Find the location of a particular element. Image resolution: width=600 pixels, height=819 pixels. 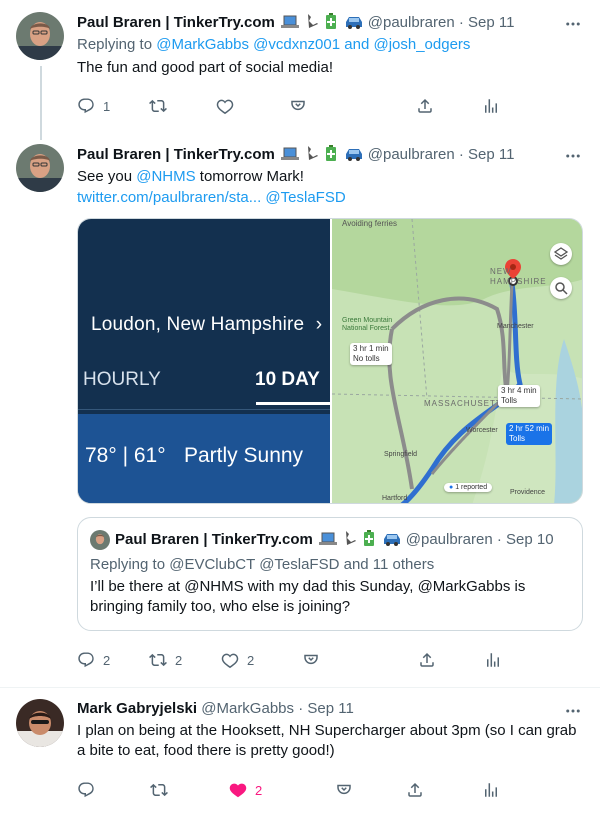

mention-link: @NHMS is located at coordinates (165, 176).